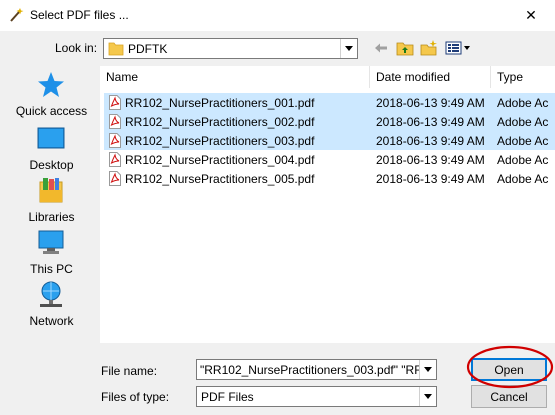 This screenshot has height=415, width=555. Describe the element at coordinates (76, 48) in the screenshot. I see `look-in-label: Look in:` at that location.